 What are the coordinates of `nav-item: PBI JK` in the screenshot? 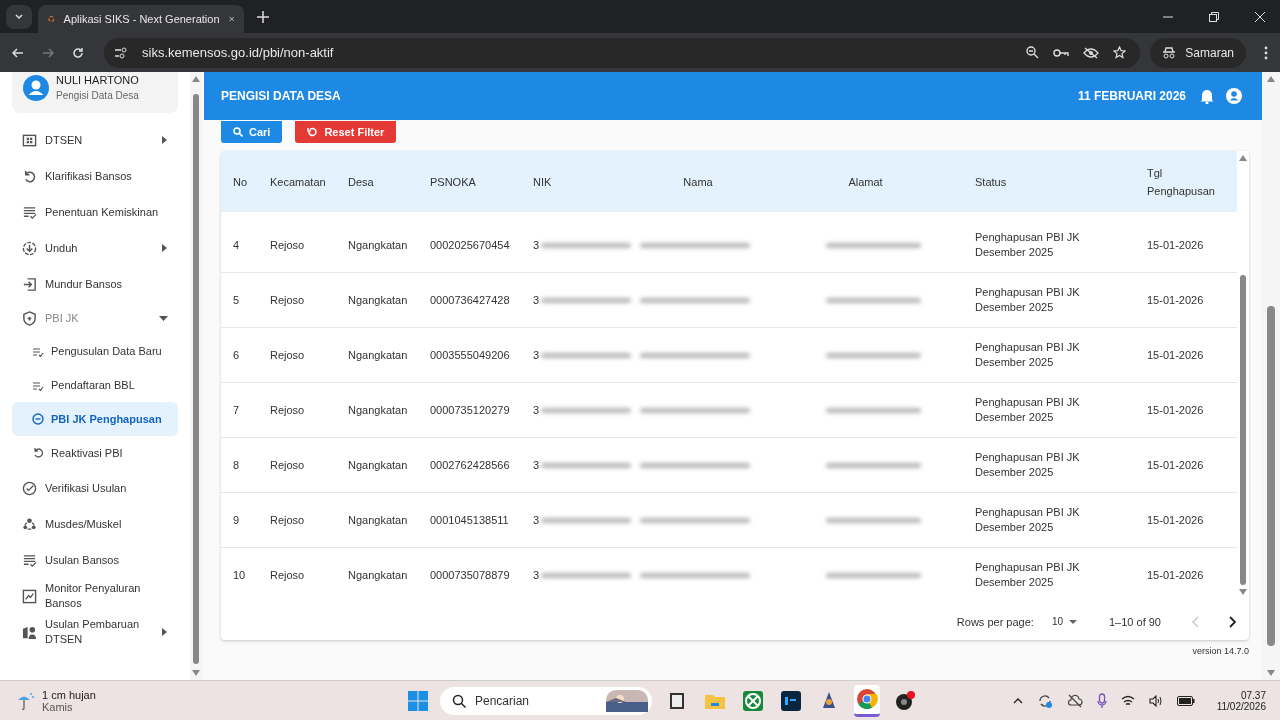 It's located at (95, 318).